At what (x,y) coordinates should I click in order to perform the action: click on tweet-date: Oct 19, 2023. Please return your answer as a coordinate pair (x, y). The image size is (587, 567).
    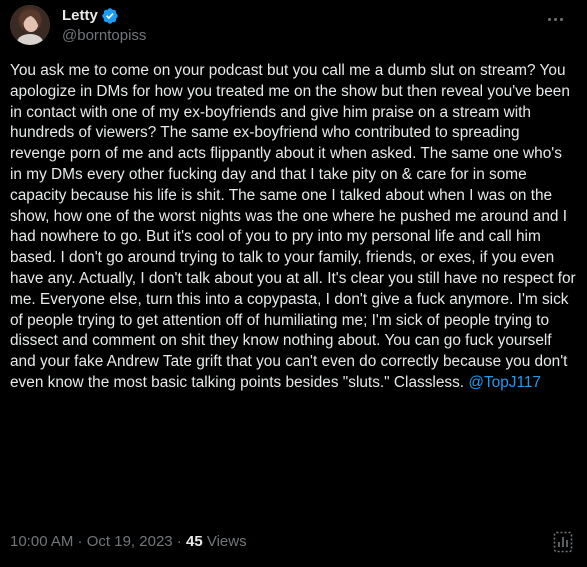
    Looking at the image, I should click on (130, 541).